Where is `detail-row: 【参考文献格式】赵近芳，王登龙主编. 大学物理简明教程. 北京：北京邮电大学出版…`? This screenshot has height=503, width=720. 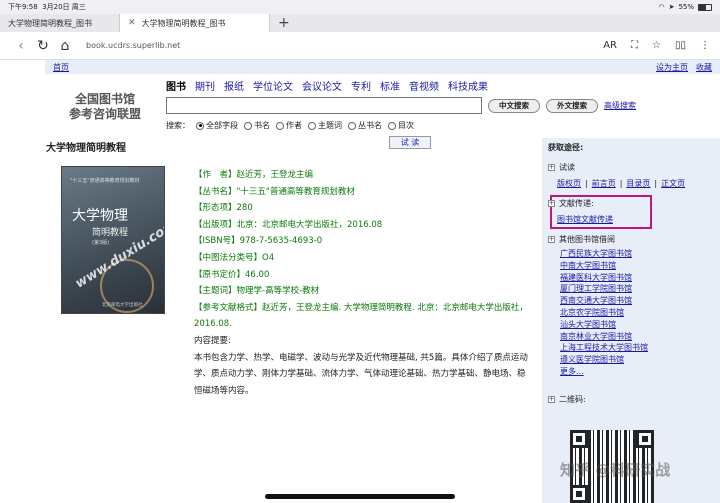
detail-row: 【参考文献格式】赵近芳，王登龙主编. 大学物理简明教程. 北京：北京邮电大学出版… is located at coordinates (362, 316).